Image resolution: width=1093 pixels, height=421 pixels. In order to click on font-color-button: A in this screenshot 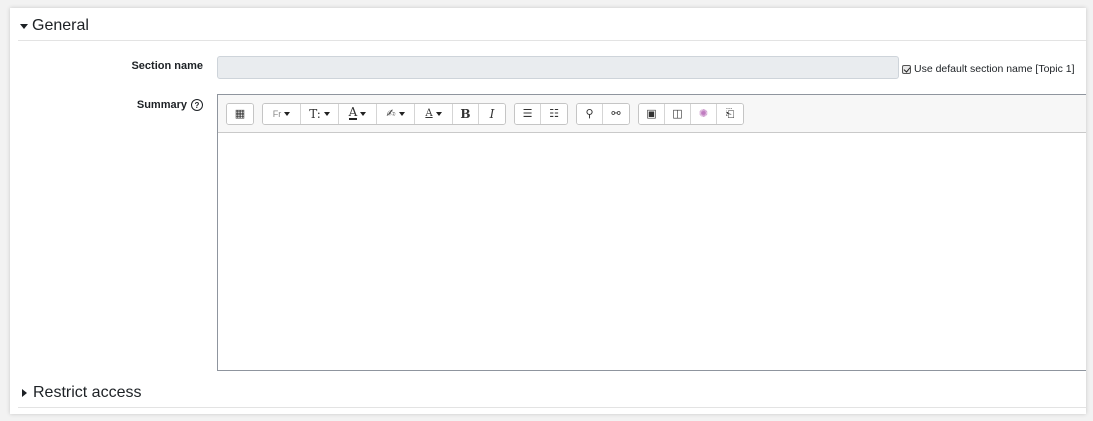, I will do `click(358, 113)`.